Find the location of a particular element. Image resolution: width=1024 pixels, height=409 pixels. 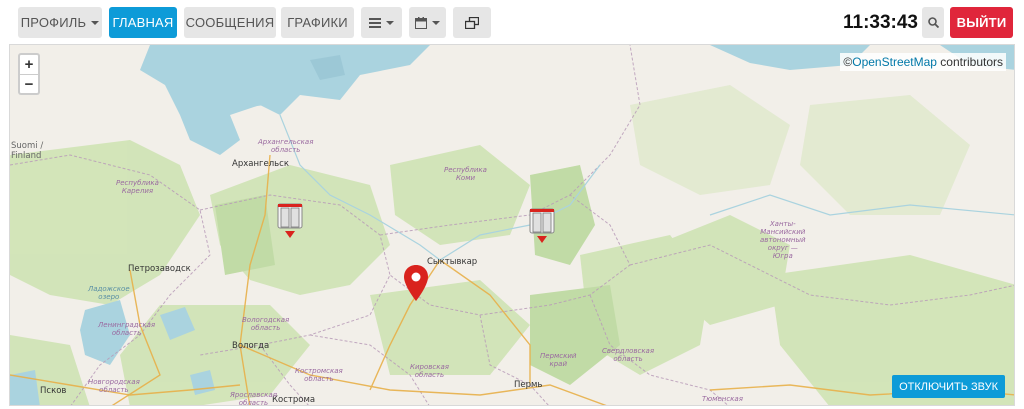

profile-label: ПРОФИЛЬ is located at coordinates (53, 22).